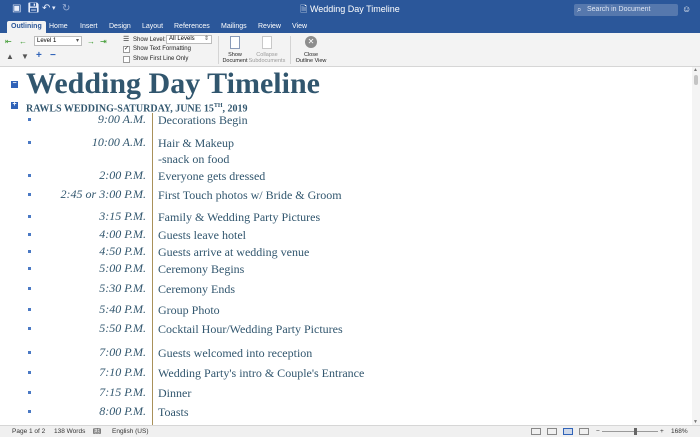  I want to click on feedback-smiley-icon: ☺, so click(686, 9).